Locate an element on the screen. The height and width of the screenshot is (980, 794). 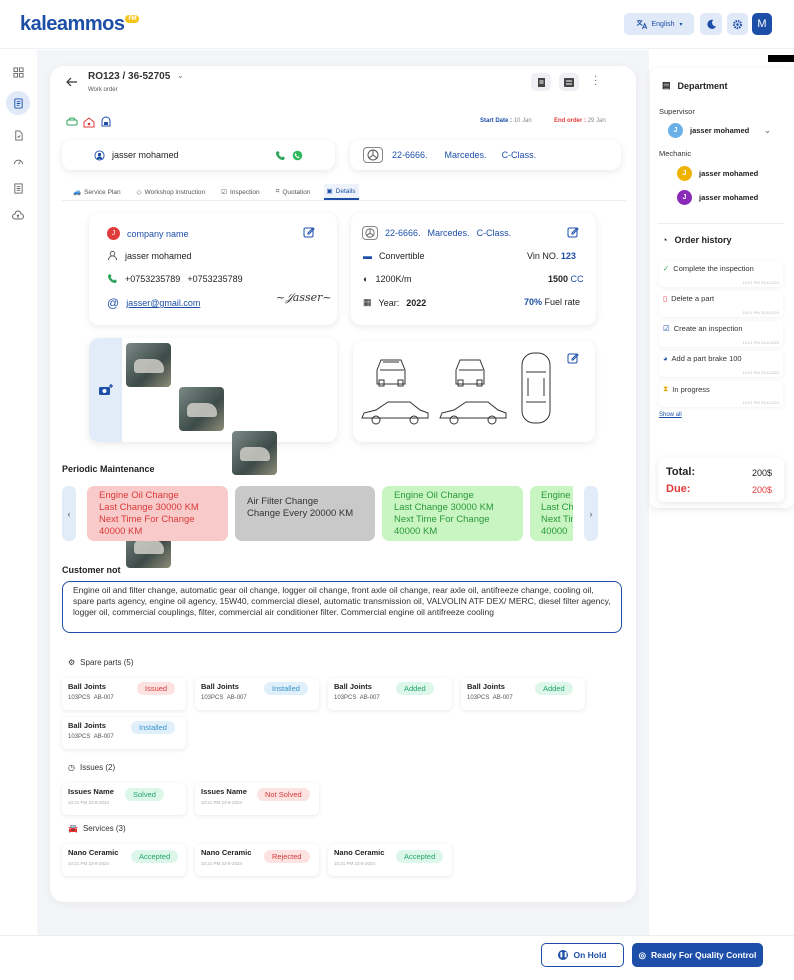
part-icon: ◕ is located at coordinates (665, 358).